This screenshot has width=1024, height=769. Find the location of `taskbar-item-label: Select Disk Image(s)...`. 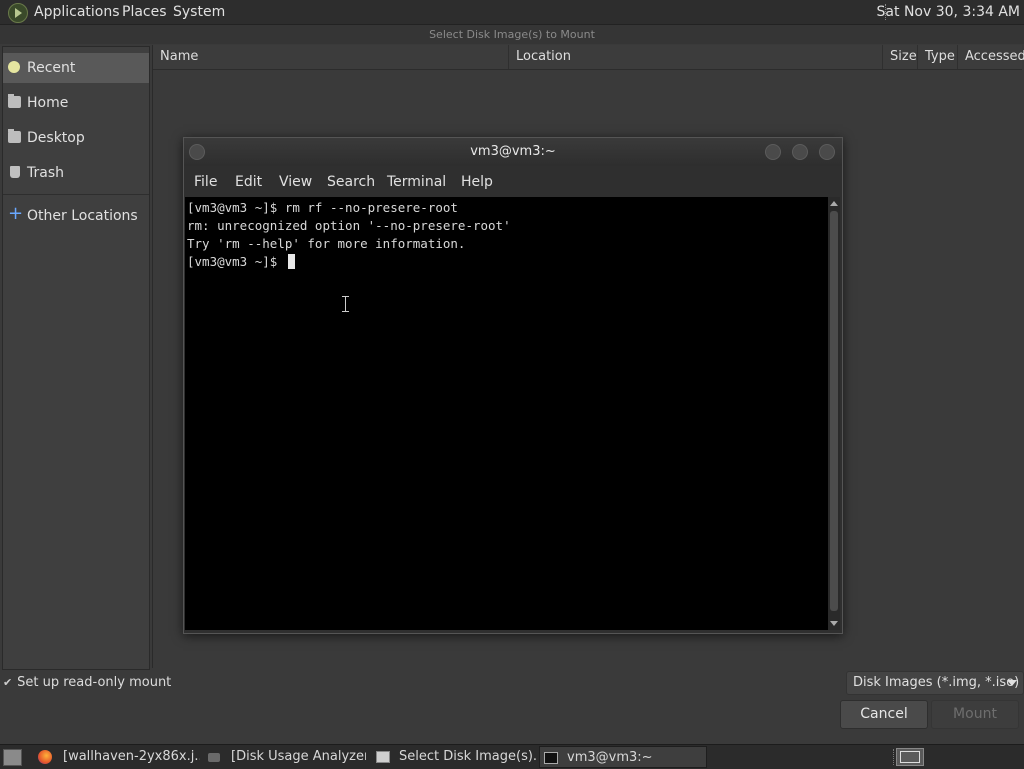

taskbar-item-label: Select Disk Image(s)... is located at coordinates (468, 756).